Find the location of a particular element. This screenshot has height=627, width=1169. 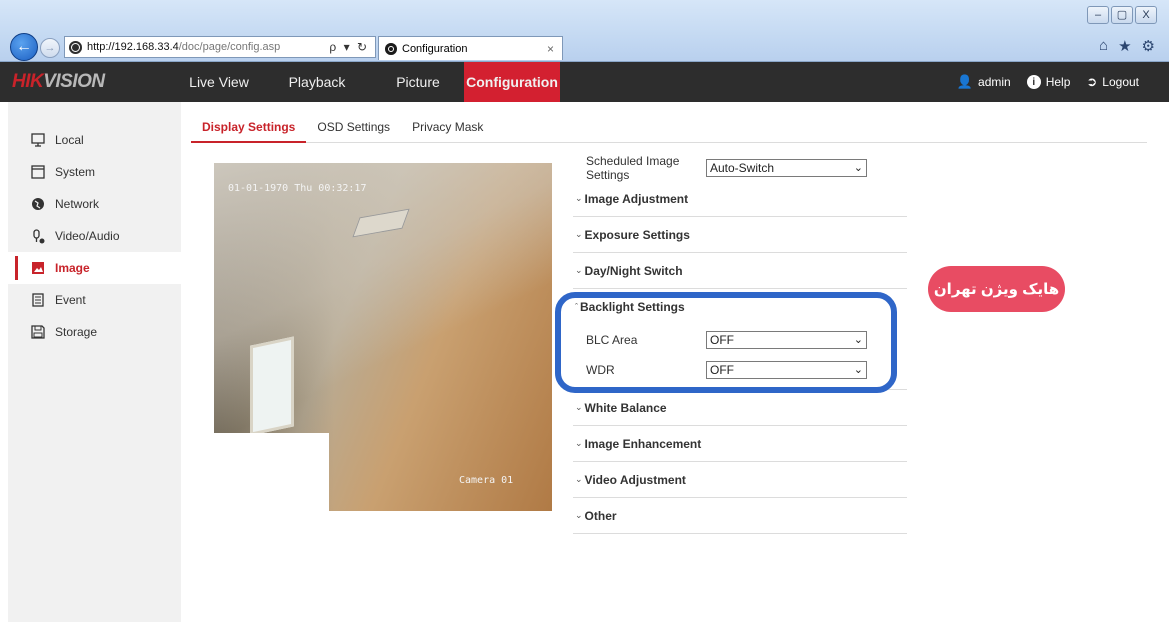

sidebar-item-storage: Storage is located at coordinates (94, 332).